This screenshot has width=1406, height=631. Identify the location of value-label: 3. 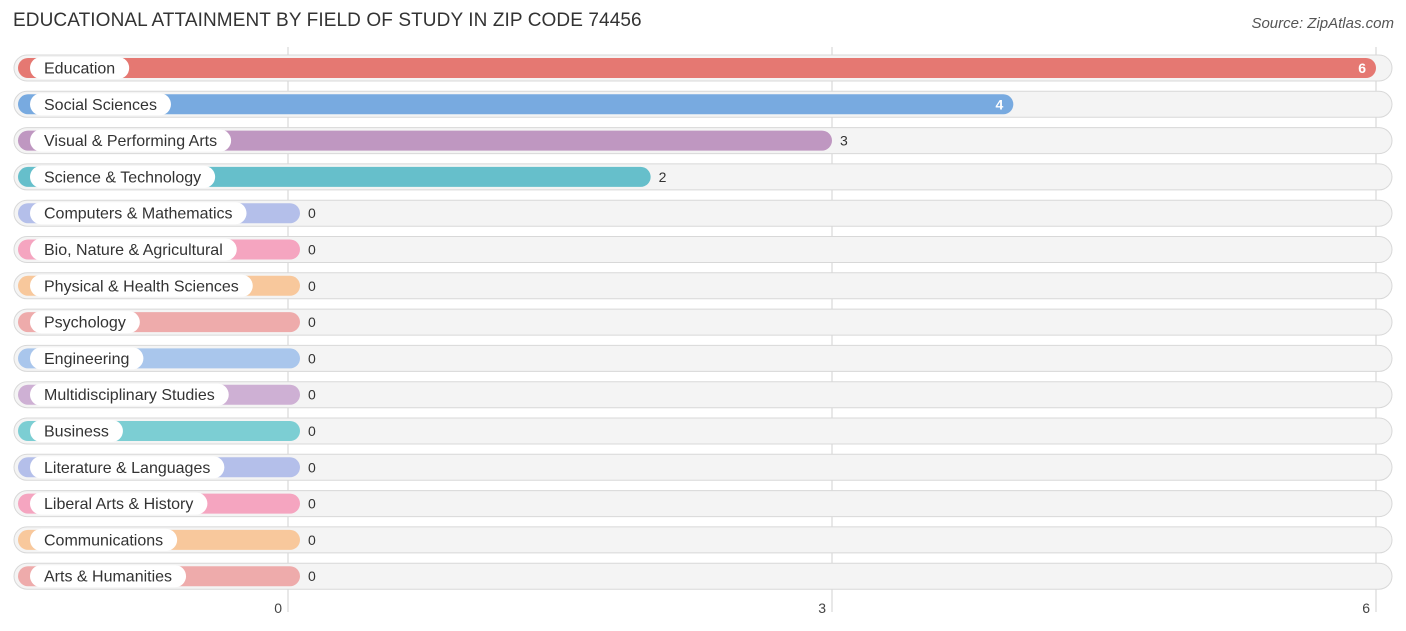
(844, 141).